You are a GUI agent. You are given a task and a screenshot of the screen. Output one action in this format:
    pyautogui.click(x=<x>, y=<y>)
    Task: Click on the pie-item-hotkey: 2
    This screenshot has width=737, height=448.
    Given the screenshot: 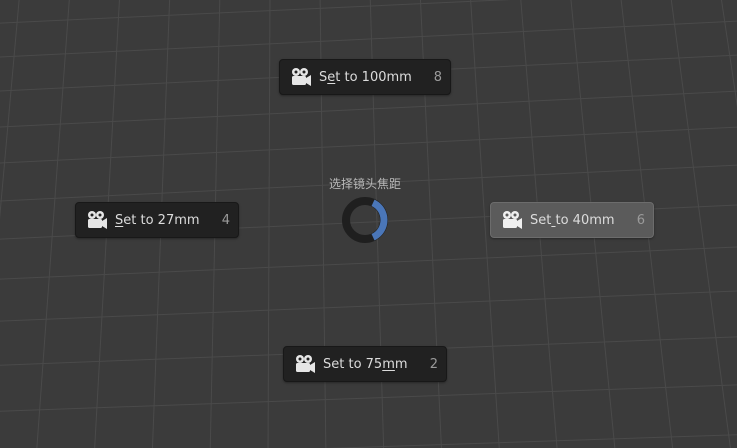 What is the action you would take?
    pyautogui.click(x=433, y=364)
    